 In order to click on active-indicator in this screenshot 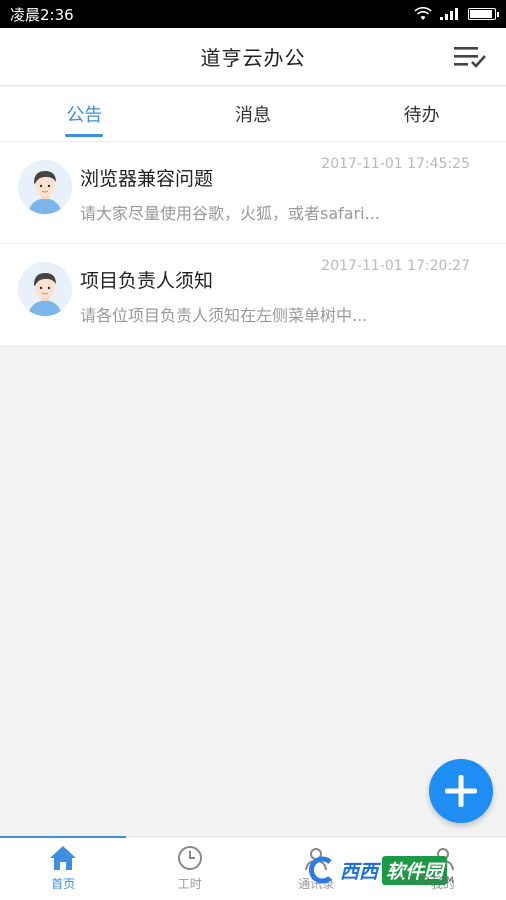, I will do `click(63, 837)`.